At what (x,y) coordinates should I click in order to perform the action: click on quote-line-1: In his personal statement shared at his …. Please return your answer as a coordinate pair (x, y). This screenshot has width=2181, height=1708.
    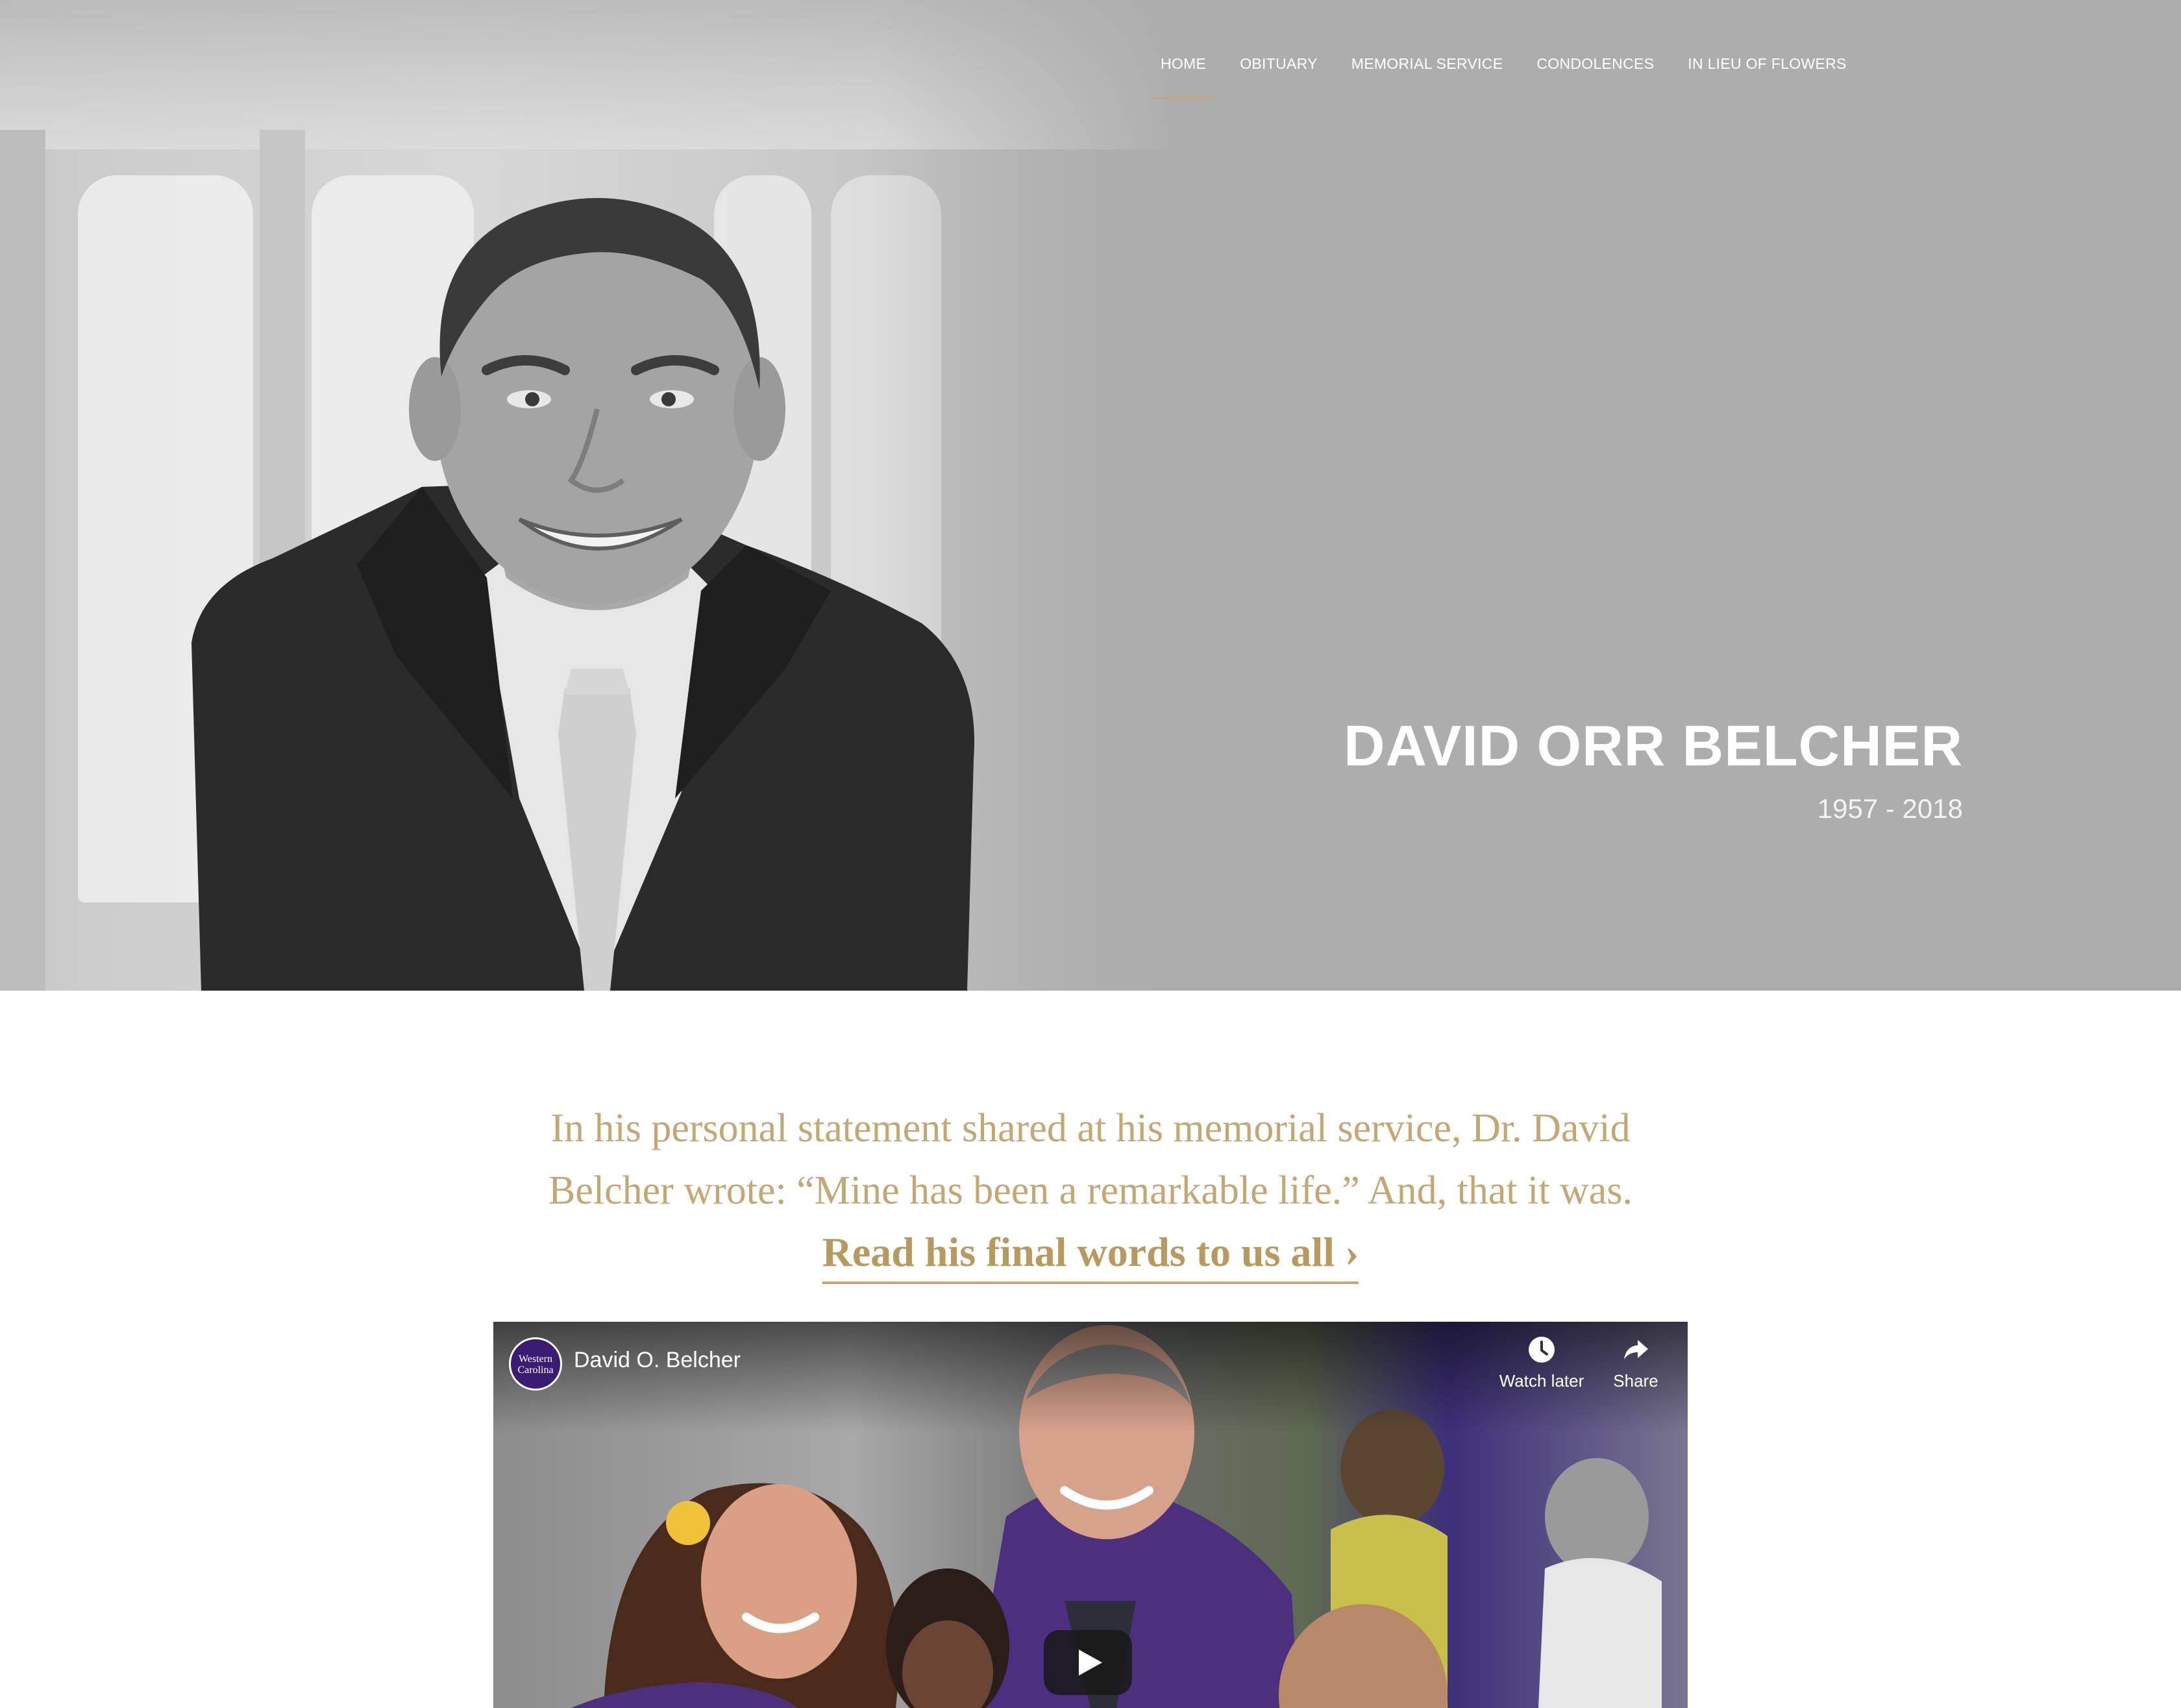
    Looking at the image, I should click on (1090, 1128).